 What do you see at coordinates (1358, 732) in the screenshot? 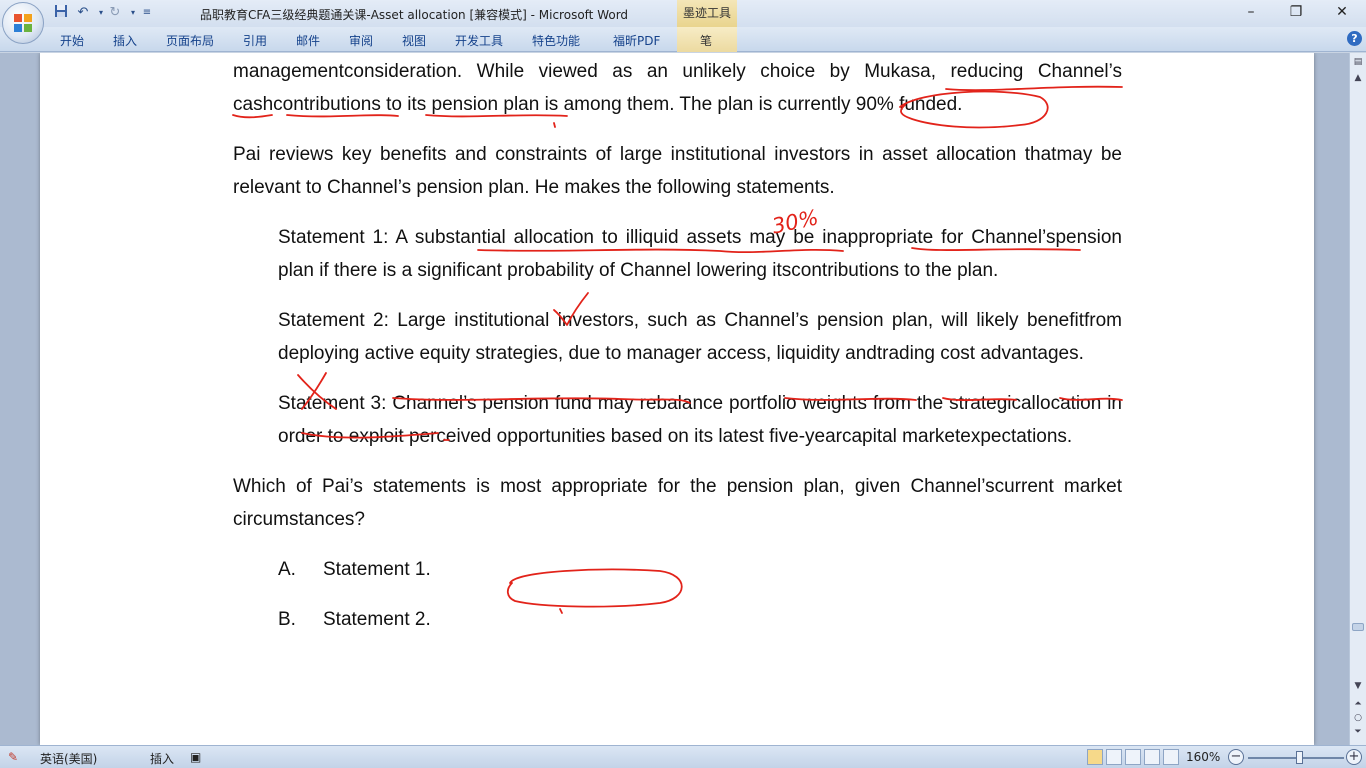
I see `next-page-icon: ⏷` at bounding box center [1358, 732].